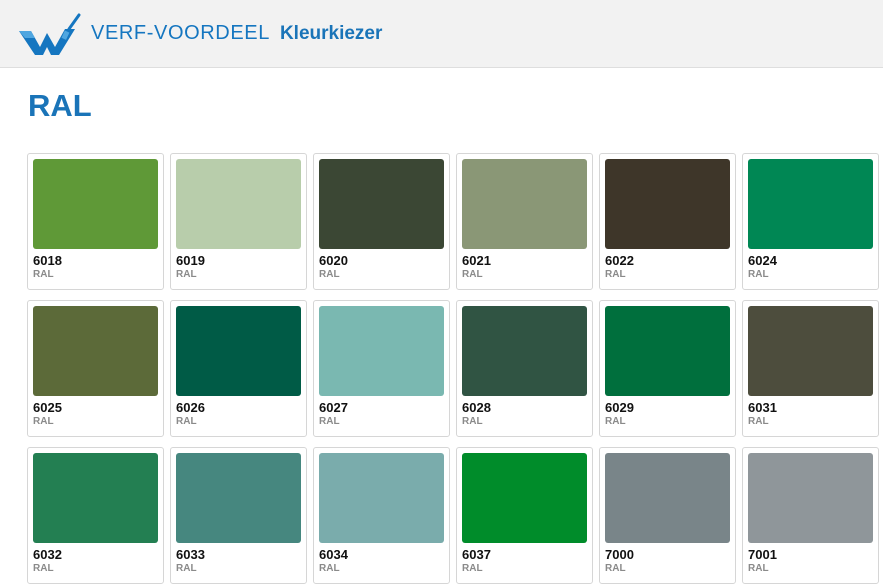 The image size is (883, 584). Describe the element at coordinates (47, 260) in the screenshot. I see `color-code: 6018` at that location.